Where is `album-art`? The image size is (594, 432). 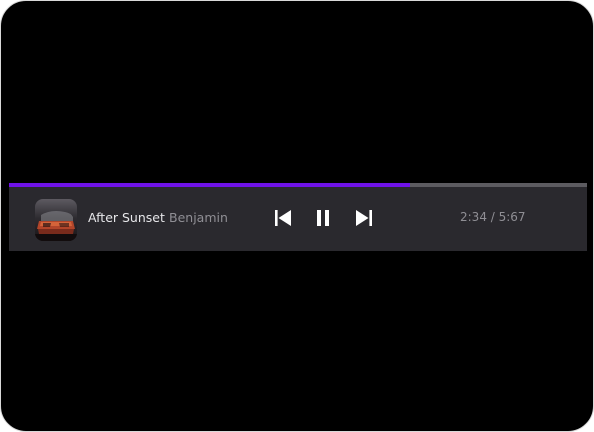
album-art is located at coordinates (56, 220).